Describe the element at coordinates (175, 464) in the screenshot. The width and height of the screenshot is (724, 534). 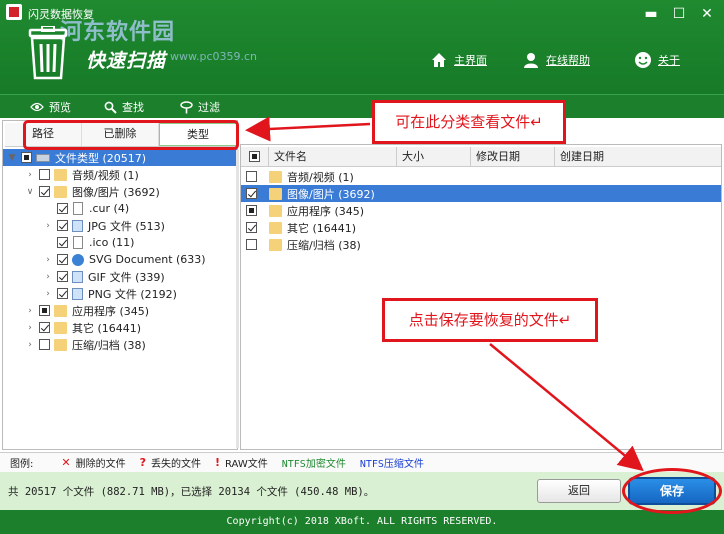
I see `legend-text: 丢失的文件` at that location.